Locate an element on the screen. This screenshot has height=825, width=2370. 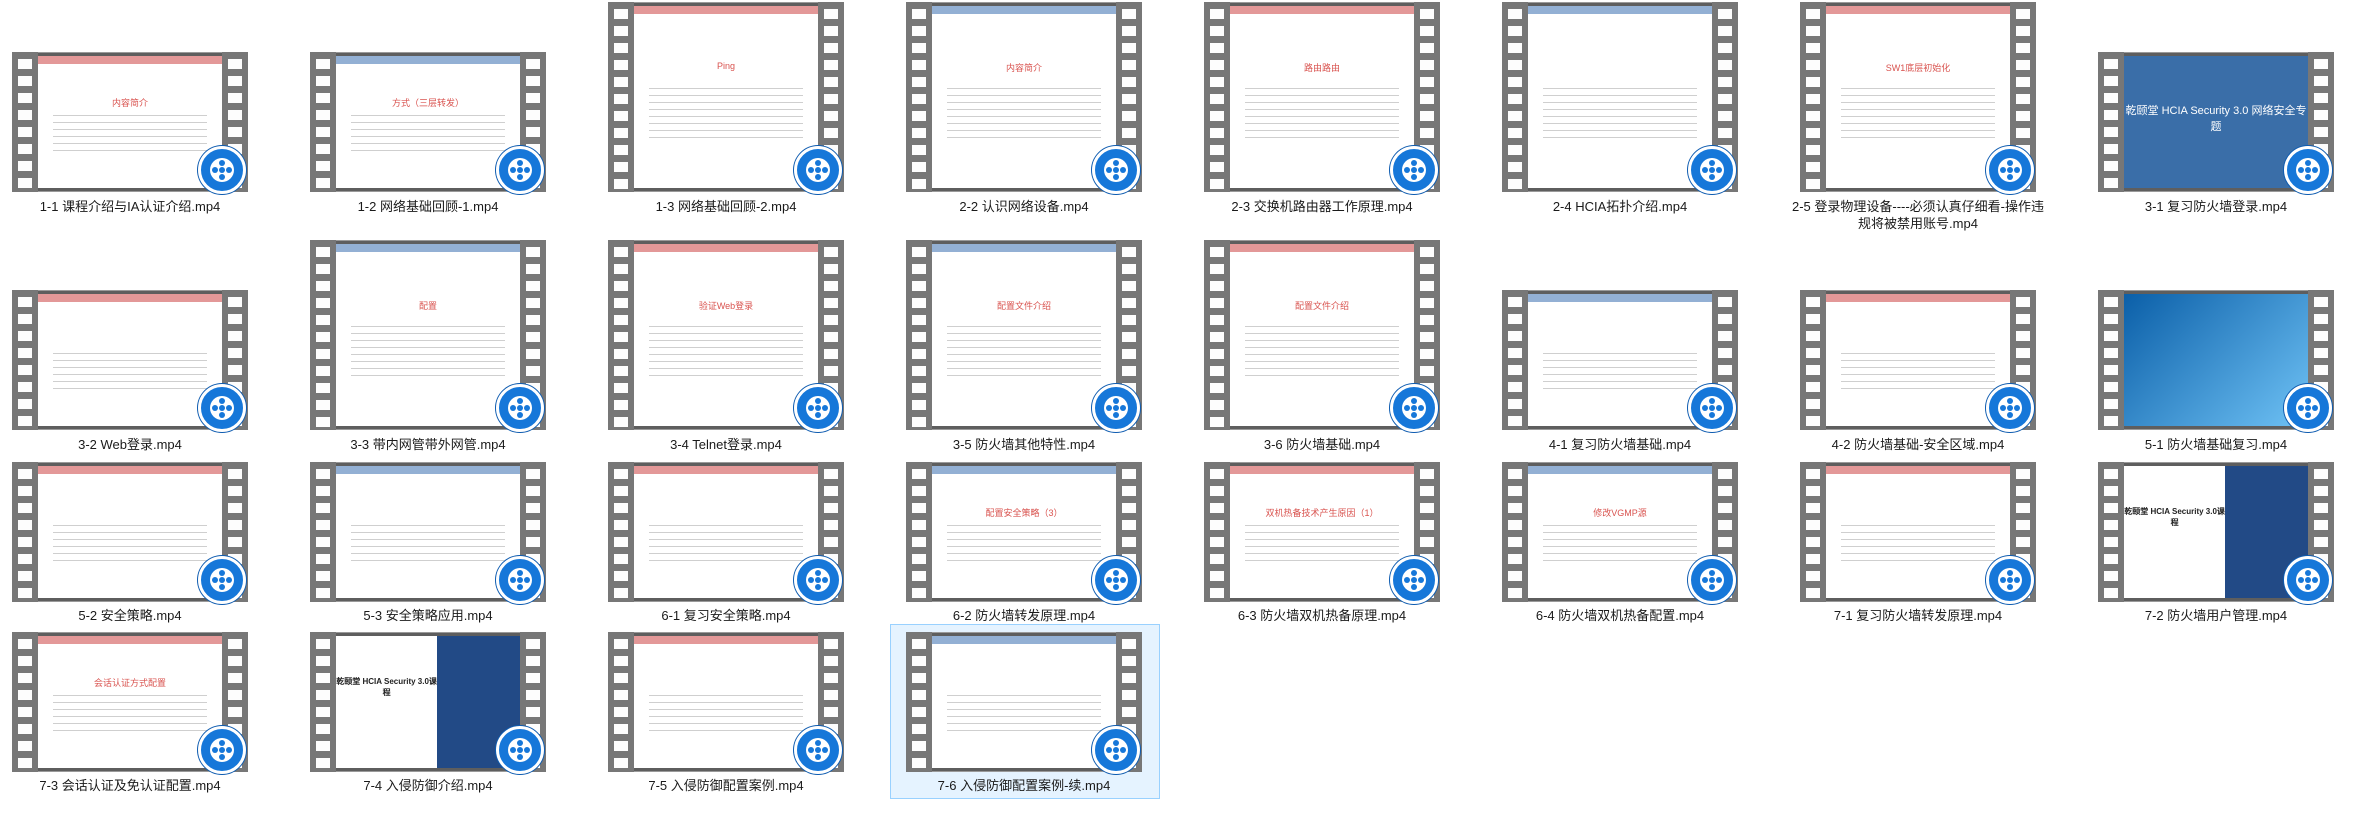
video-file-tile: 乾颐堂 HCIA Security 3.0课程 7-2 防火墙用户管理.mp4 is located at coordinates (2216, 412).